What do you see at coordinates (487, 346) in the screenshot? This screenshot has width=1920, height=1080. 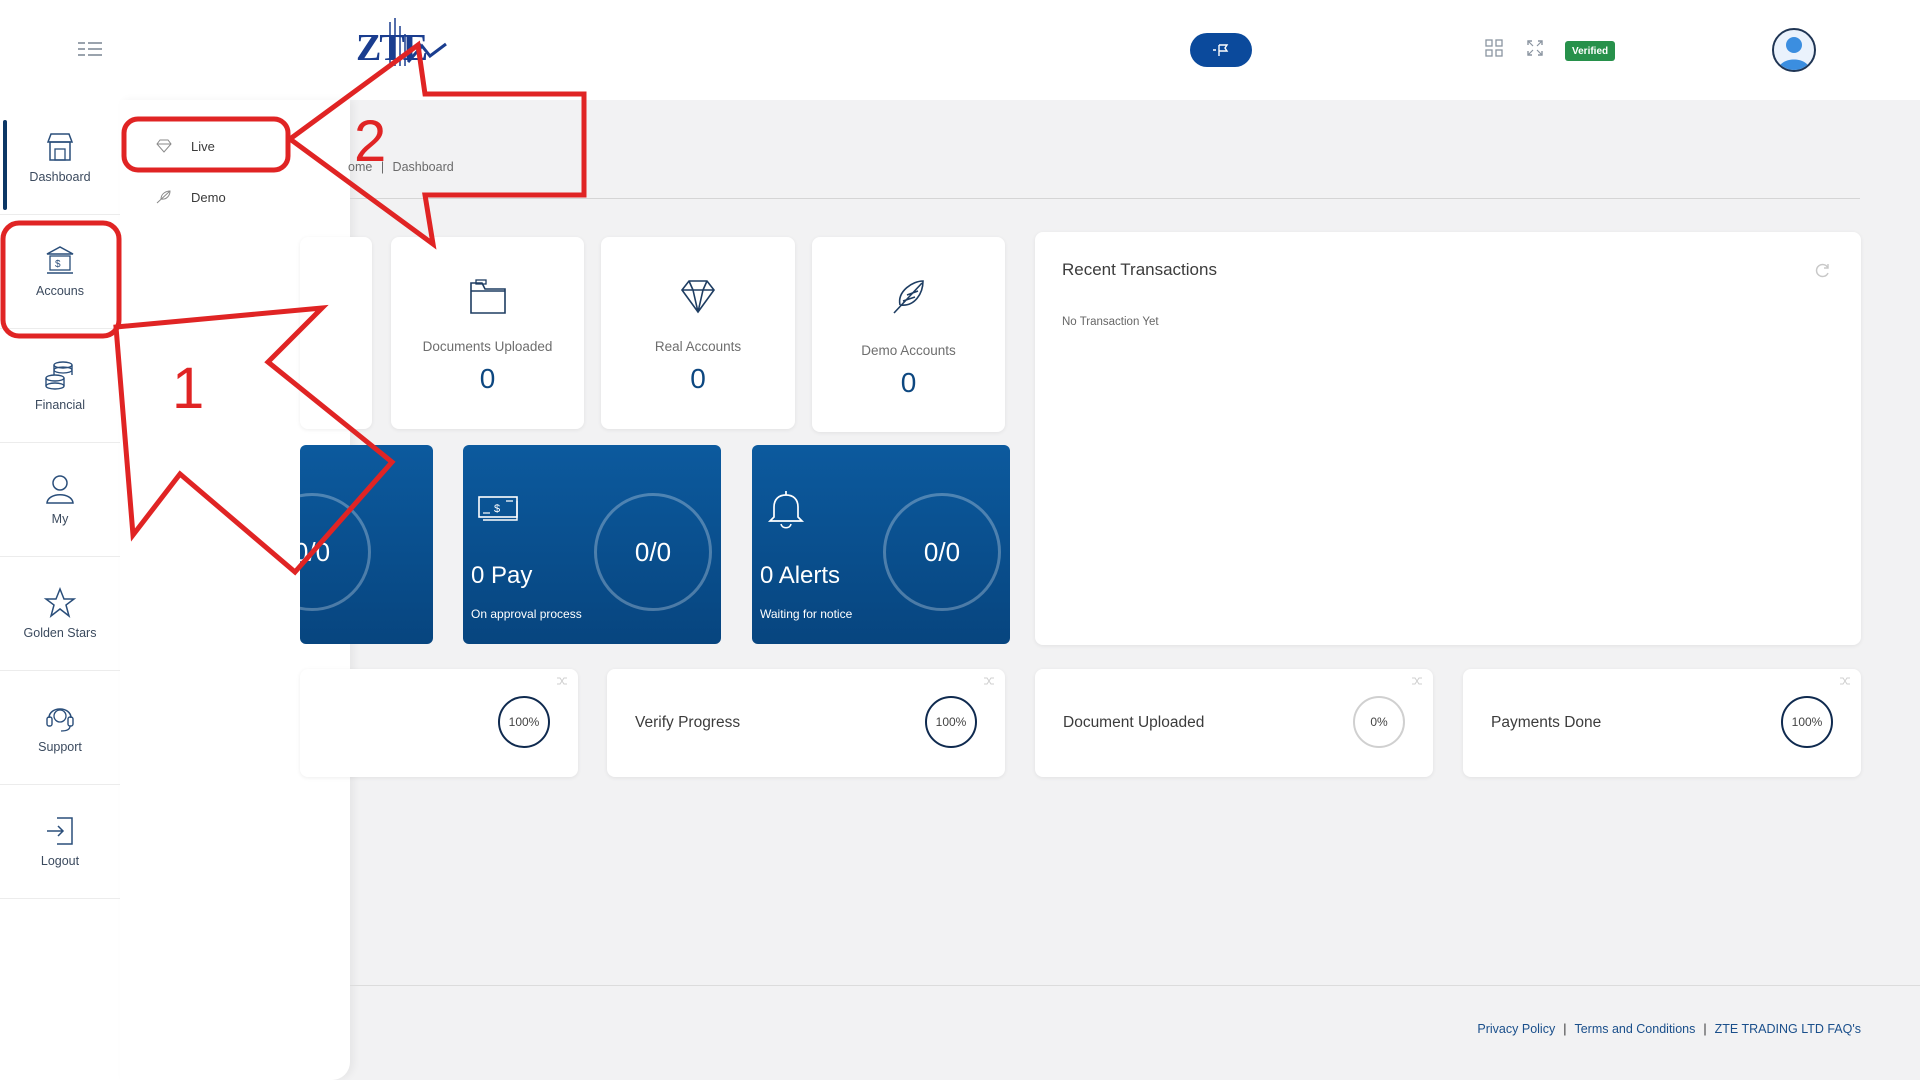 I see `stat-label: Documents Uploaded` at bounding box center [487, 346].